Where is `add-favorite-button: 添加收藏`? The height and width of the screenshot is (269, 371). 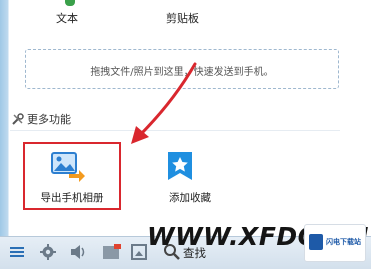 add-favorite-button: 添加收藏 is located at coordinates (190, 176).